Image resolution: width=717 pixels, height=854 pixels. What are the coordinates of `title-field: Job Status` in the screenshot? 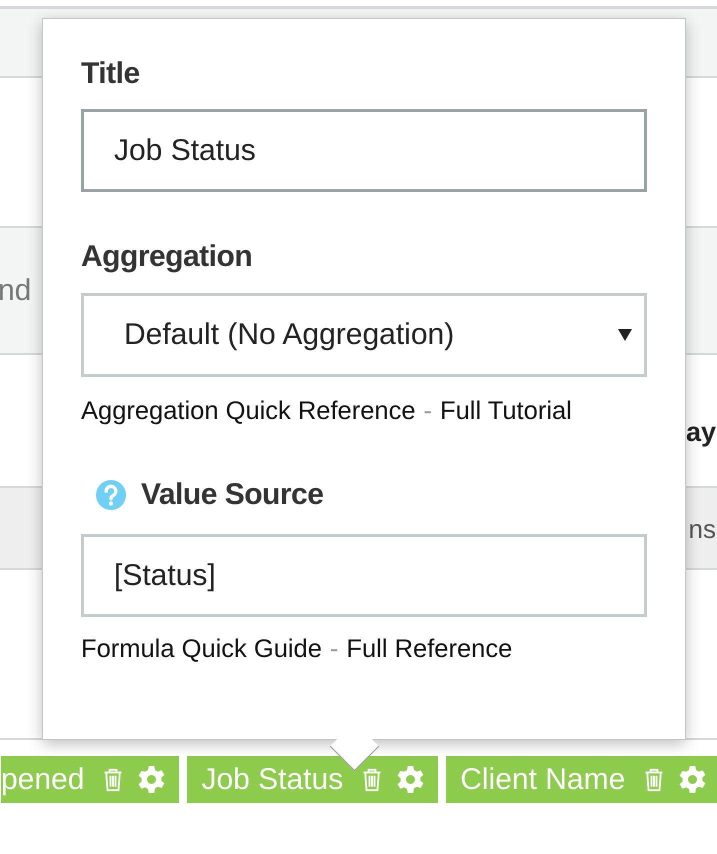 It's located at (364, 150).